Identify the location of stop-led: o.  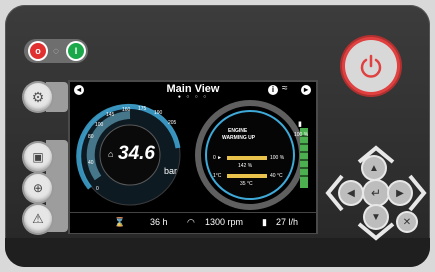
(38, 51).